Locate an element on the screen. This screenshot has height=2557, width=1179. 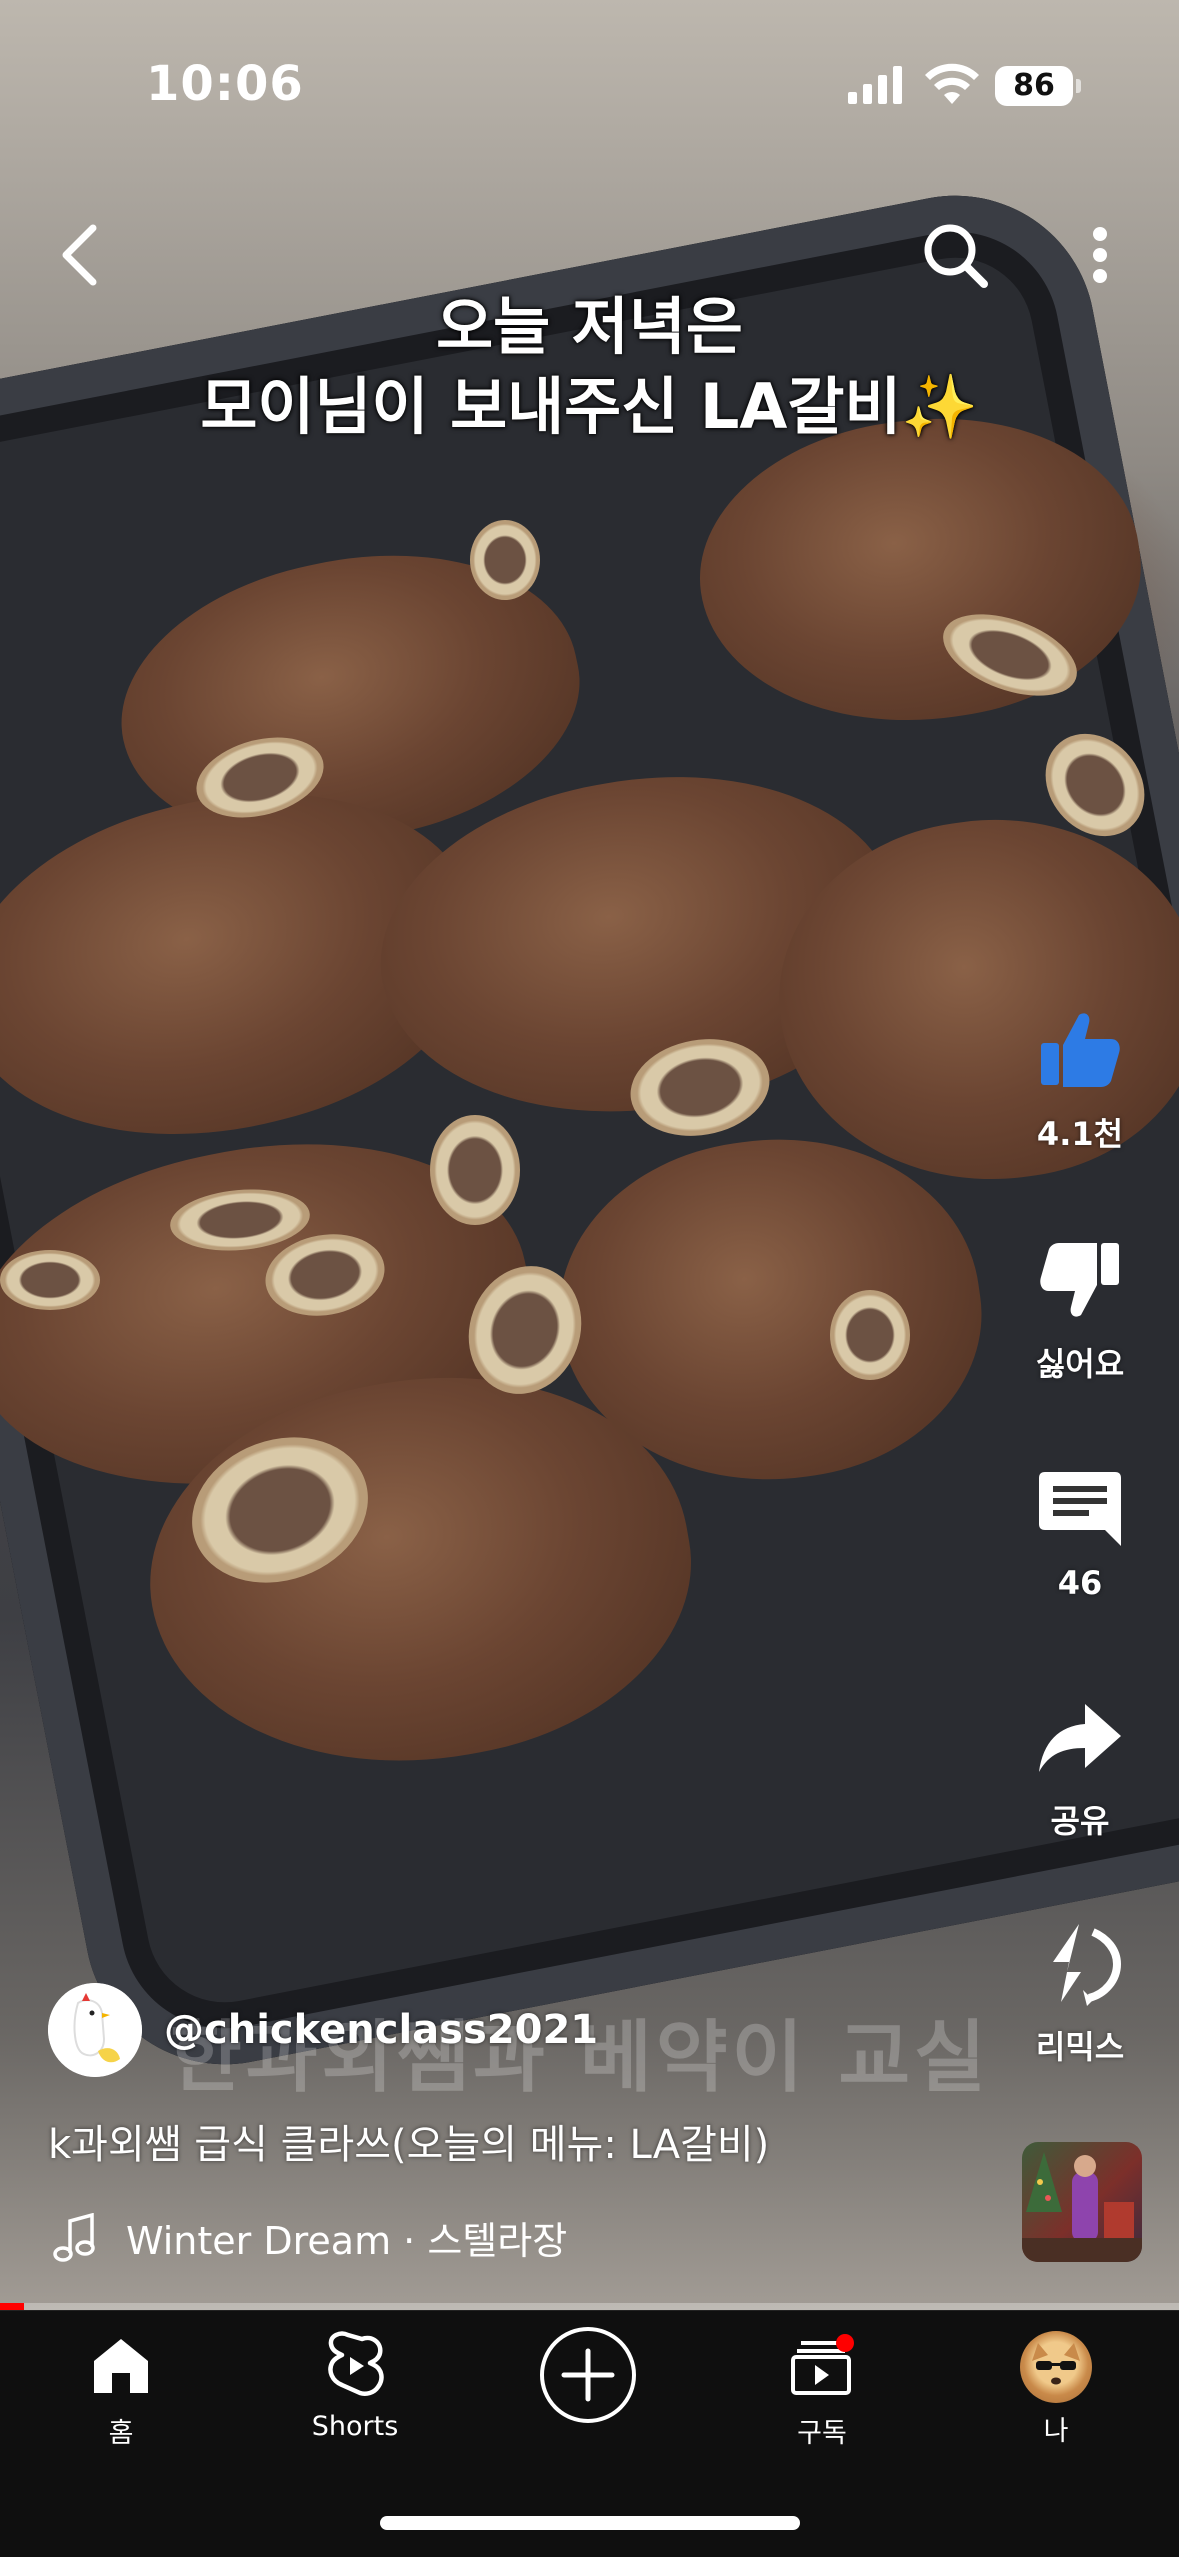
plus-icon is located at coordinates (588, 2375).